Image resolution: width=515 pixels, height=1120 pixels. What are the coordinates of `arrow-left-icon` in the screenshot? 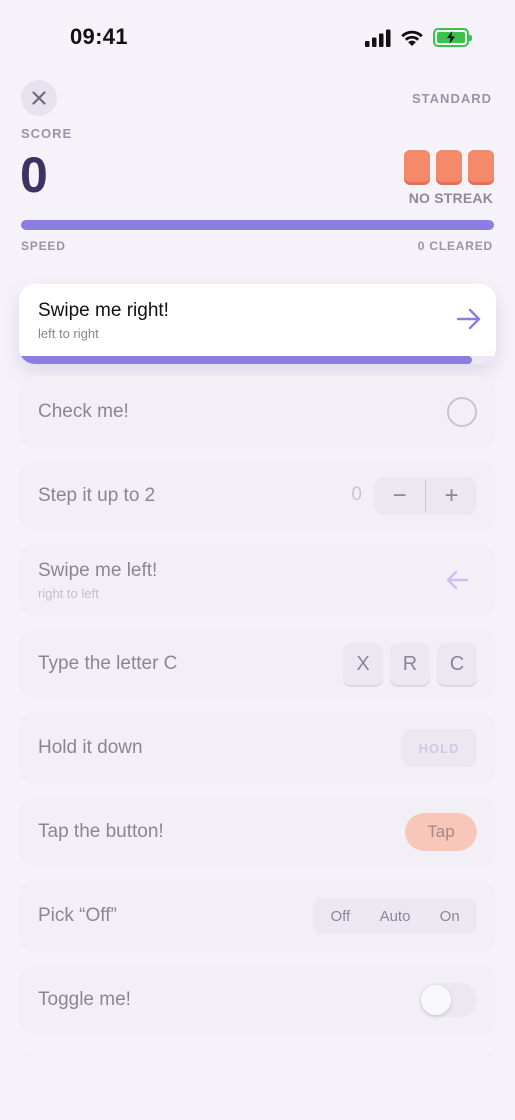 It's located at (457, 580).